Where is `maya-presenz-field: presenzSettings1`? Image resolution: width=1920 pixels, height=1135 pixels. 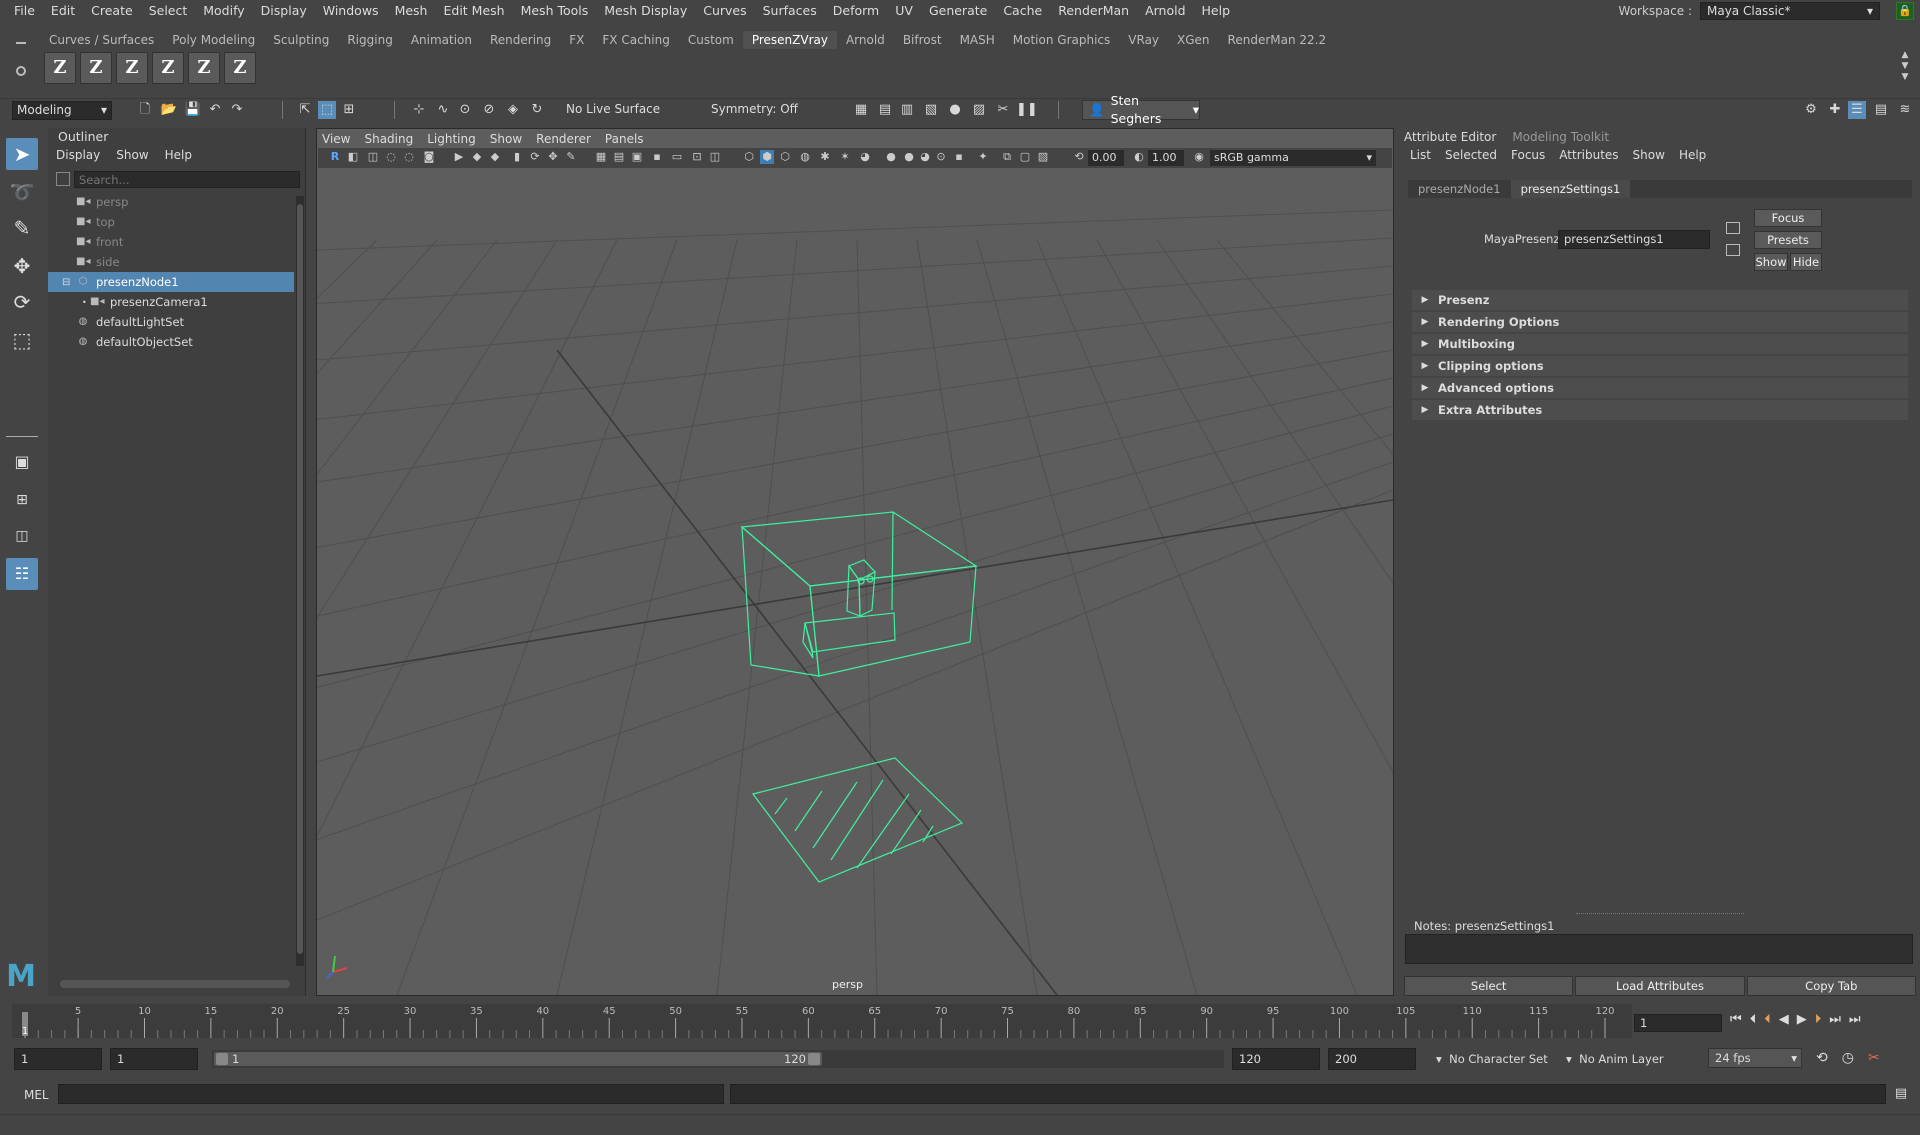 maya-presenz-field: presenzSettings1 is located at coordinates (1634, 239).